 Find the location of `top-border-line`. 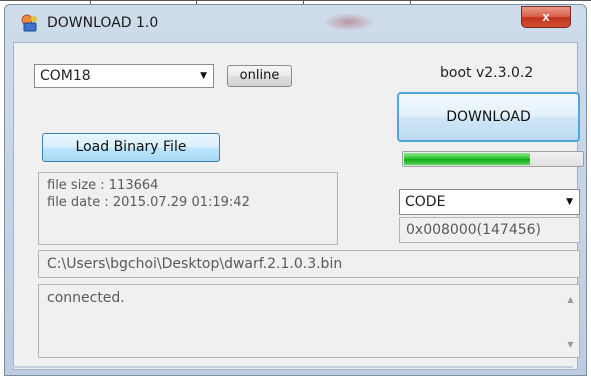

top-border-line is located at coordinates (295, 0).